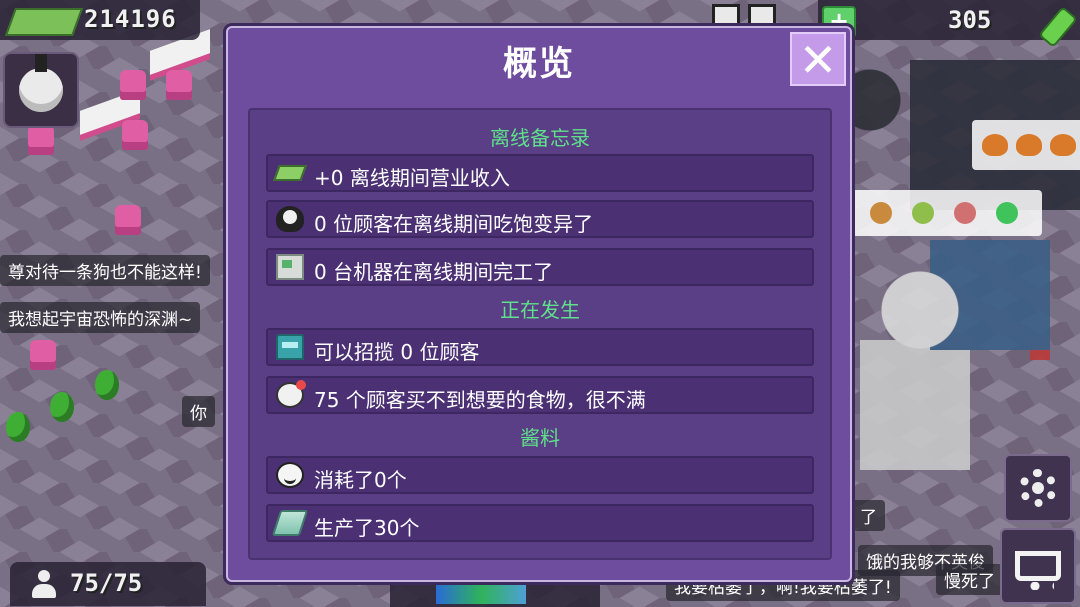 Image resolution: width=1080 pixels, height=607 pixels. I want to click on jelly-icon, so click(1007, 213).